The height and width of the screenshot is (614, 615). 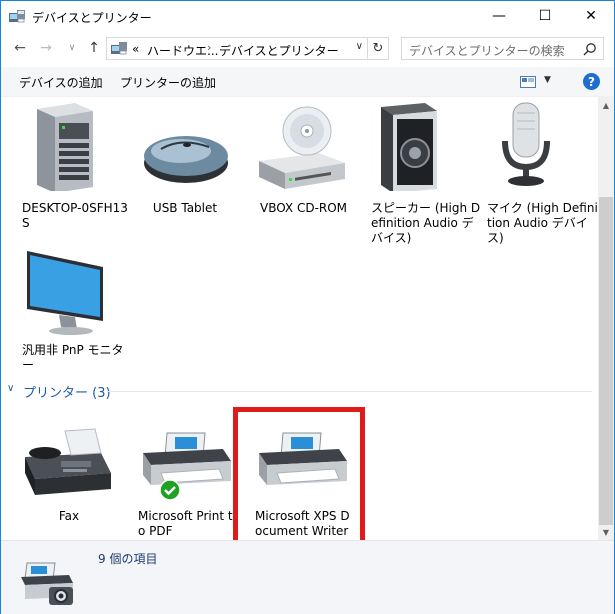 What do you see at coordinates (591, 81) in the screenshot?
I see `help-button: ?` at bounding box center [591, 81].